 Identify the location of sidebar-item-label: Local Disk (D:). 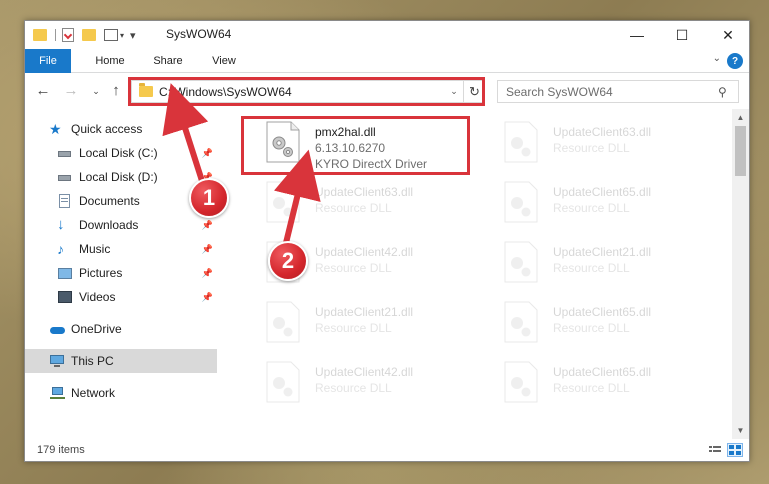
(118, 177).